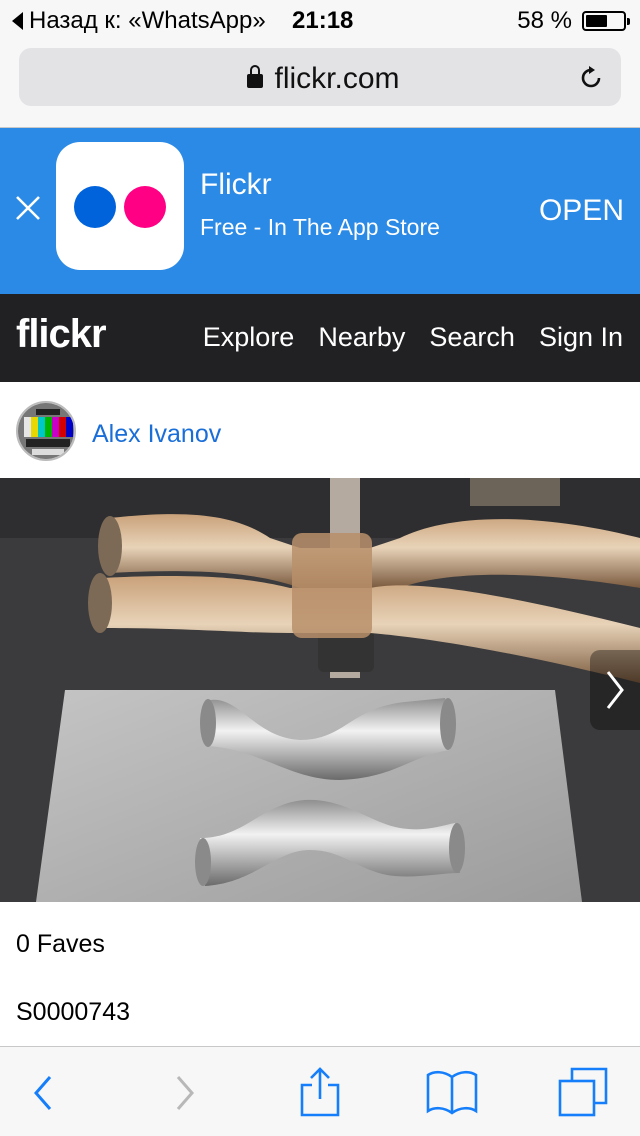  Describe the element at coordinates (581, 337) in the screenshot. I see `nav-link-sign-in: Sign In` at that location.